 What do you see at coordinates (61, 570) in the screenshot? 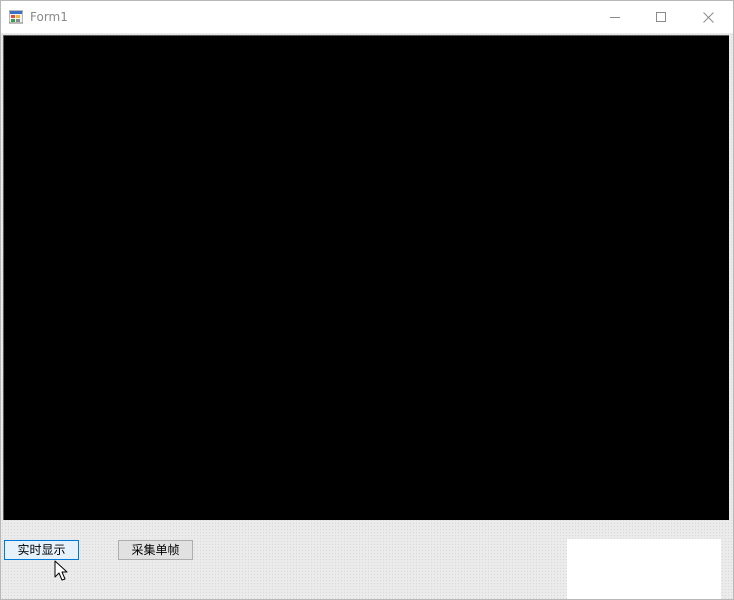
I see `mouse-cursor-icon` at bounding box center [61, 570].